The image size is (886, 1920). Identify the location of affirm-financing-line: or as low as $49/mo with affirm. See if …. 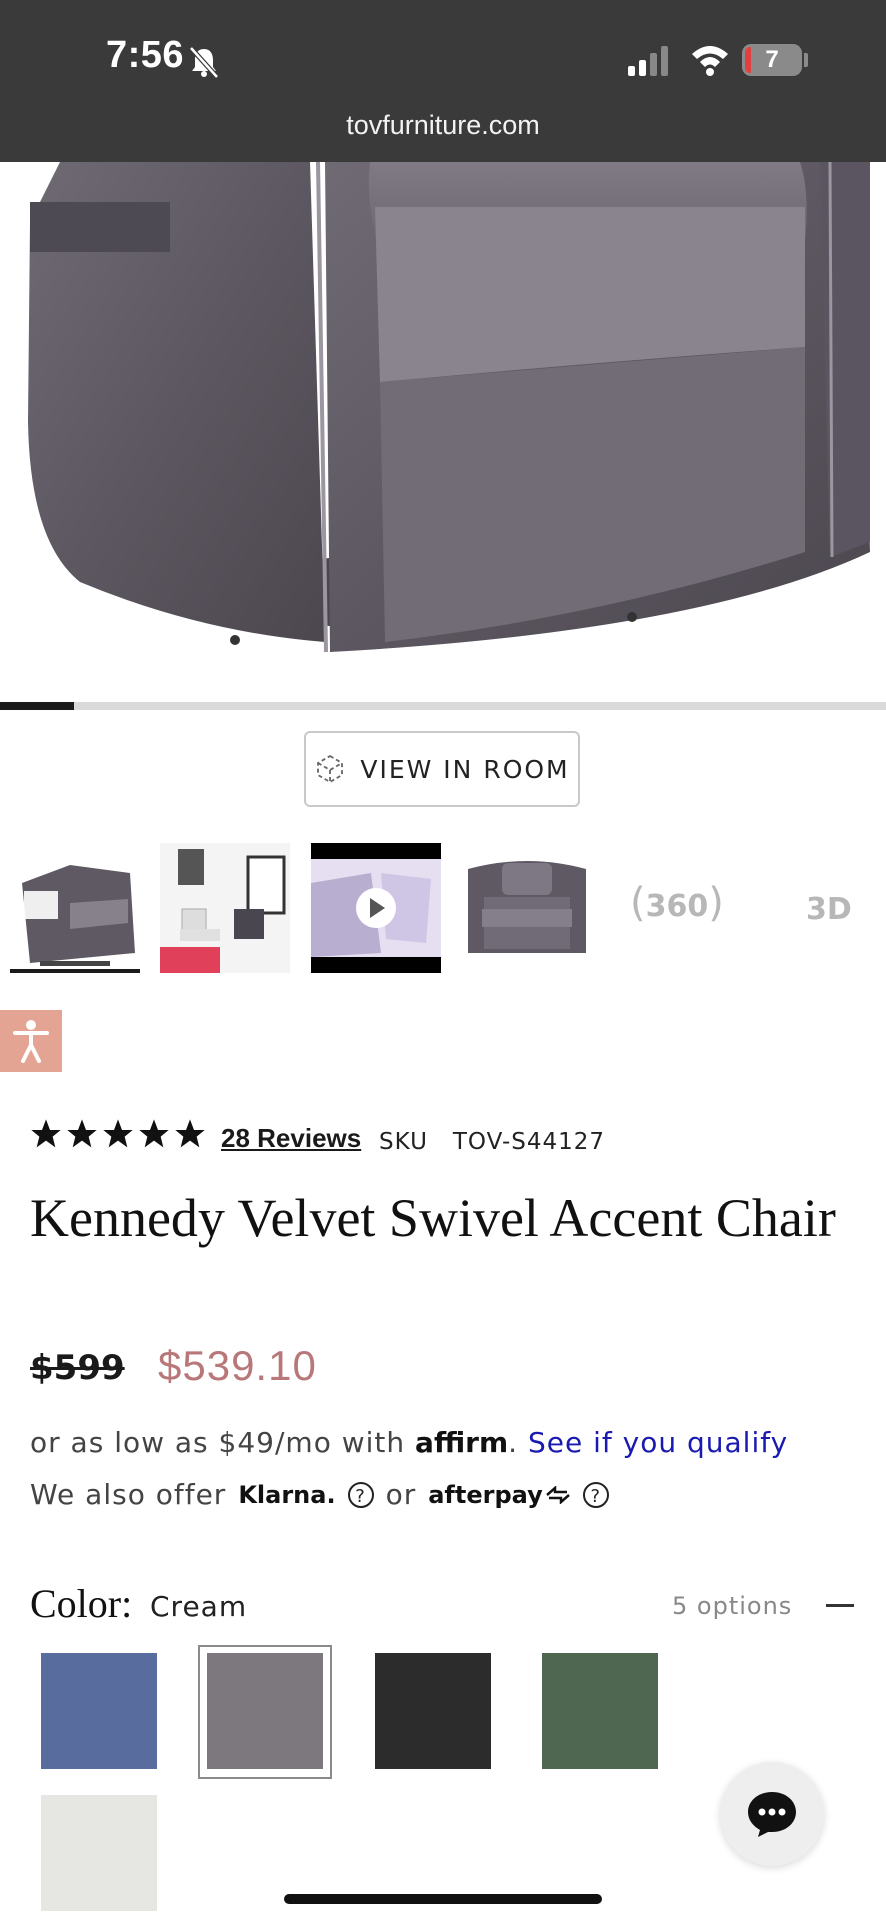
(409, 1442).